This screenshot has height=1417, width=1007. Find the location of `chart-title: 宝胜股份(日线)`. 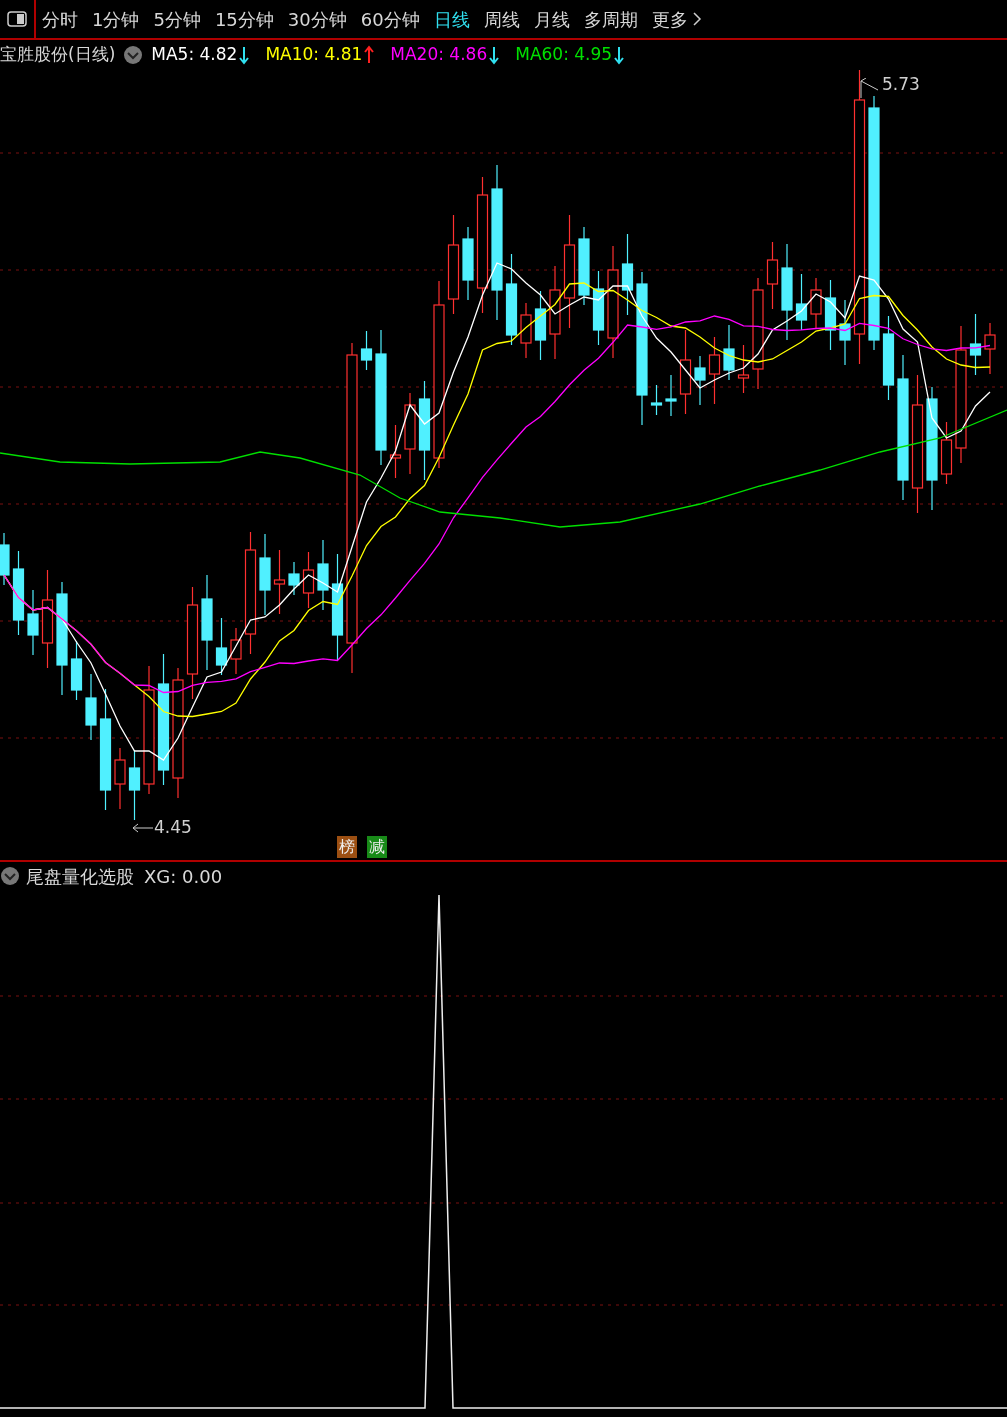

chart-title: 宝胜股份(日线) is located at coordinates (58, 55).